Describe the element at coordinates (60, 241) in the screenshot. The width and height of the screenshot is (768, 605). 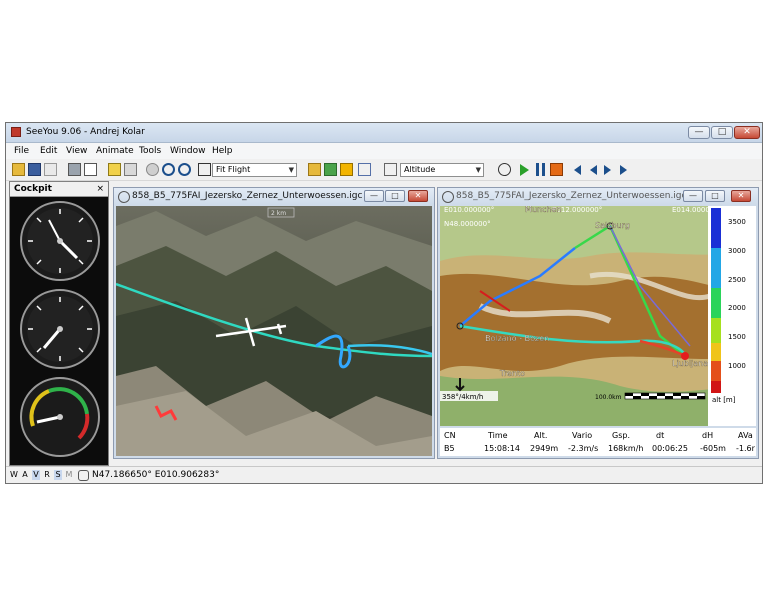
I see `altimeter-gauge` at that location.